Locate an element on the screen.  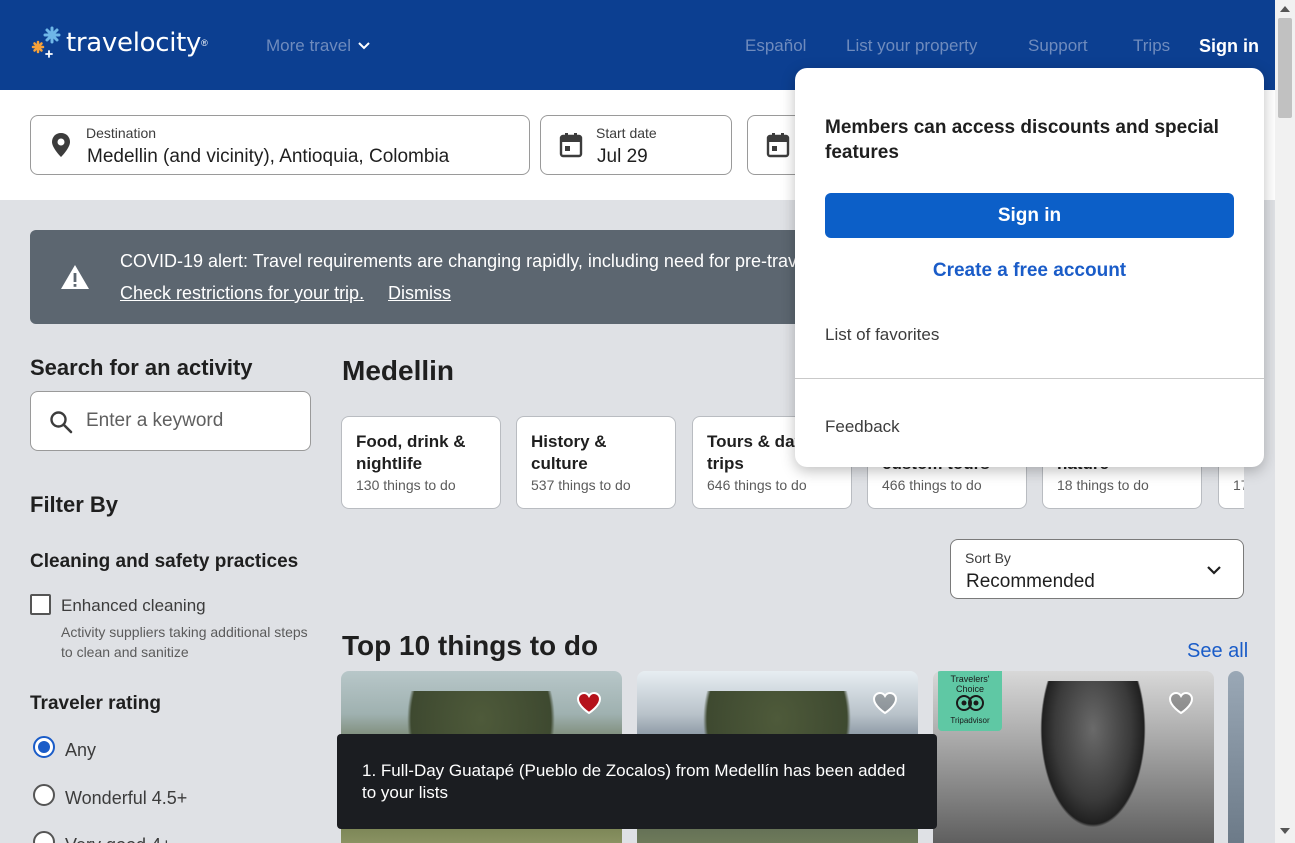
activity-card-image: Travelers' Choice Tripadvisor is located at coordinates (1073, 757).